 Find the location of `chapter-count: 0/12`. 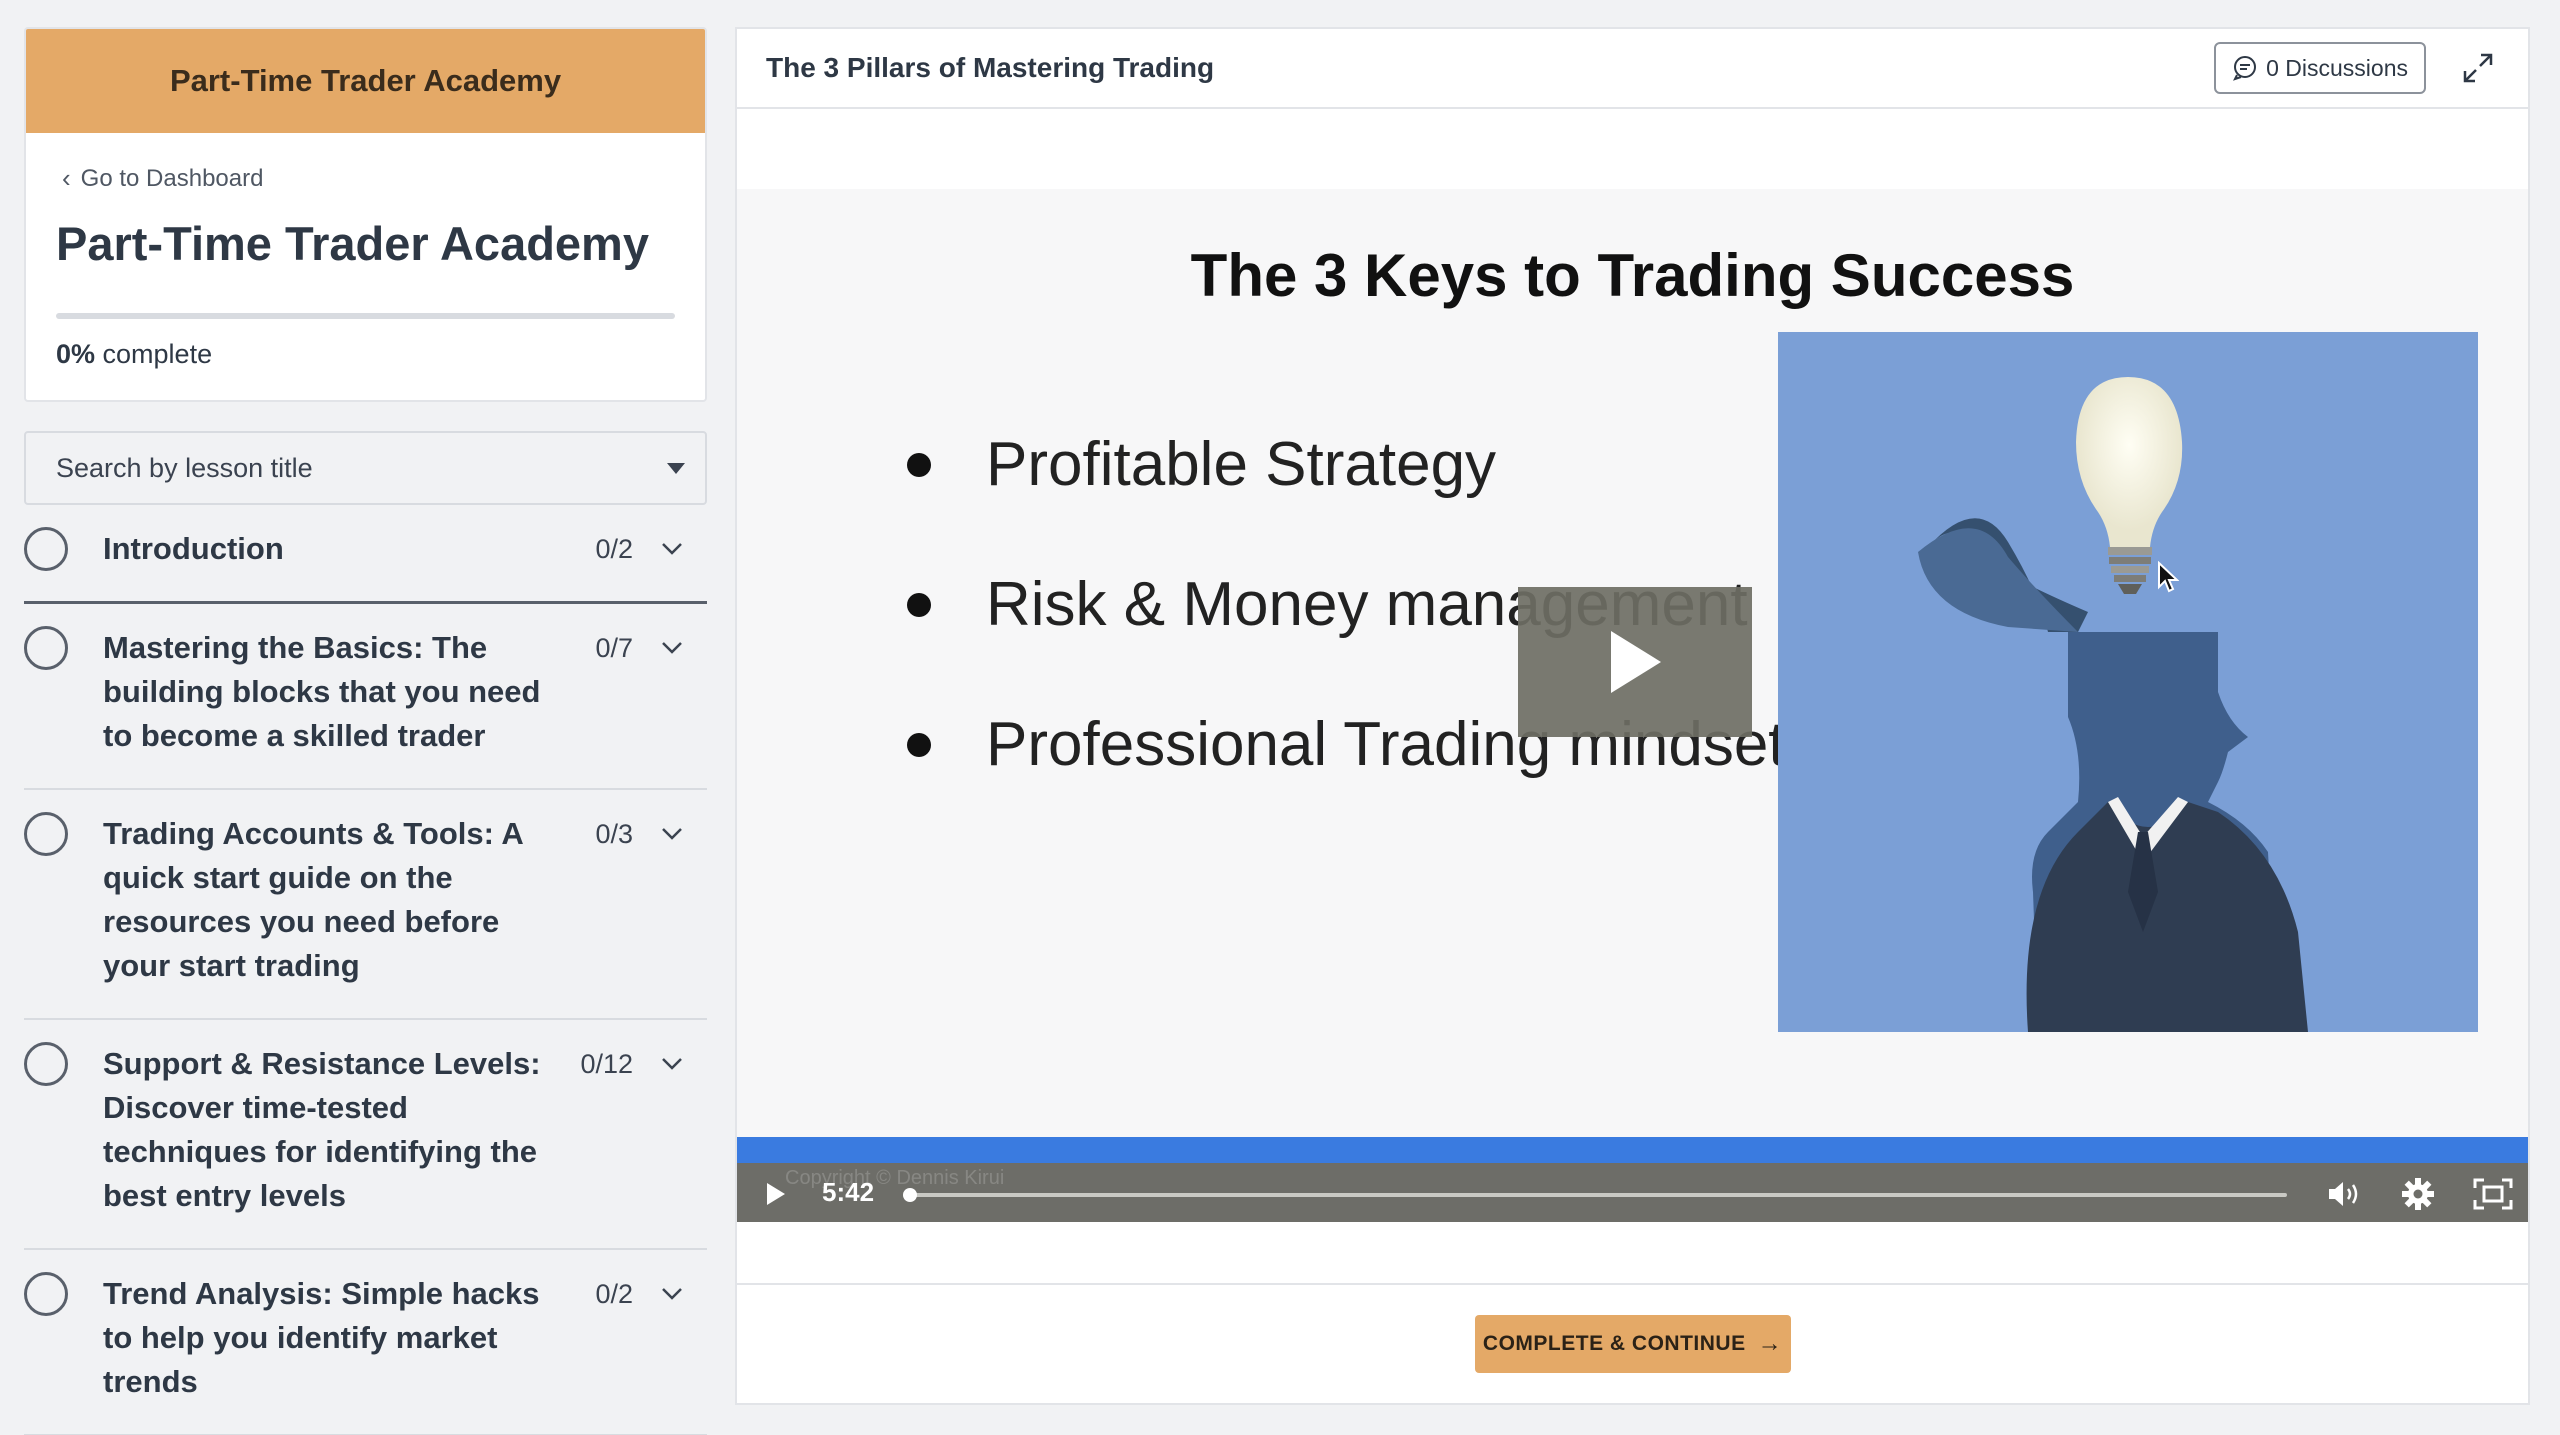

chapter-count: 0/12 is located at coordinates (606, 1064).